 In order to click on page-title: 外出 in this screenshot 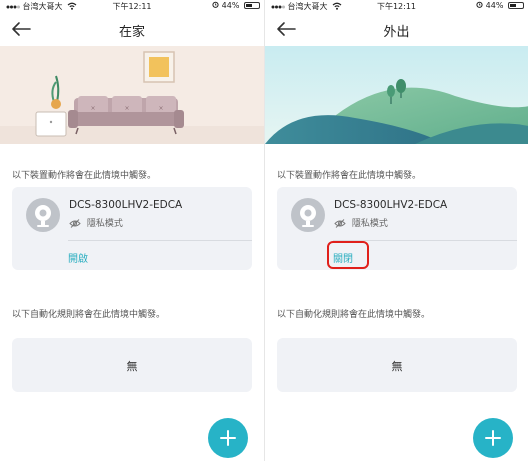, I will do `click(396, 32)`.